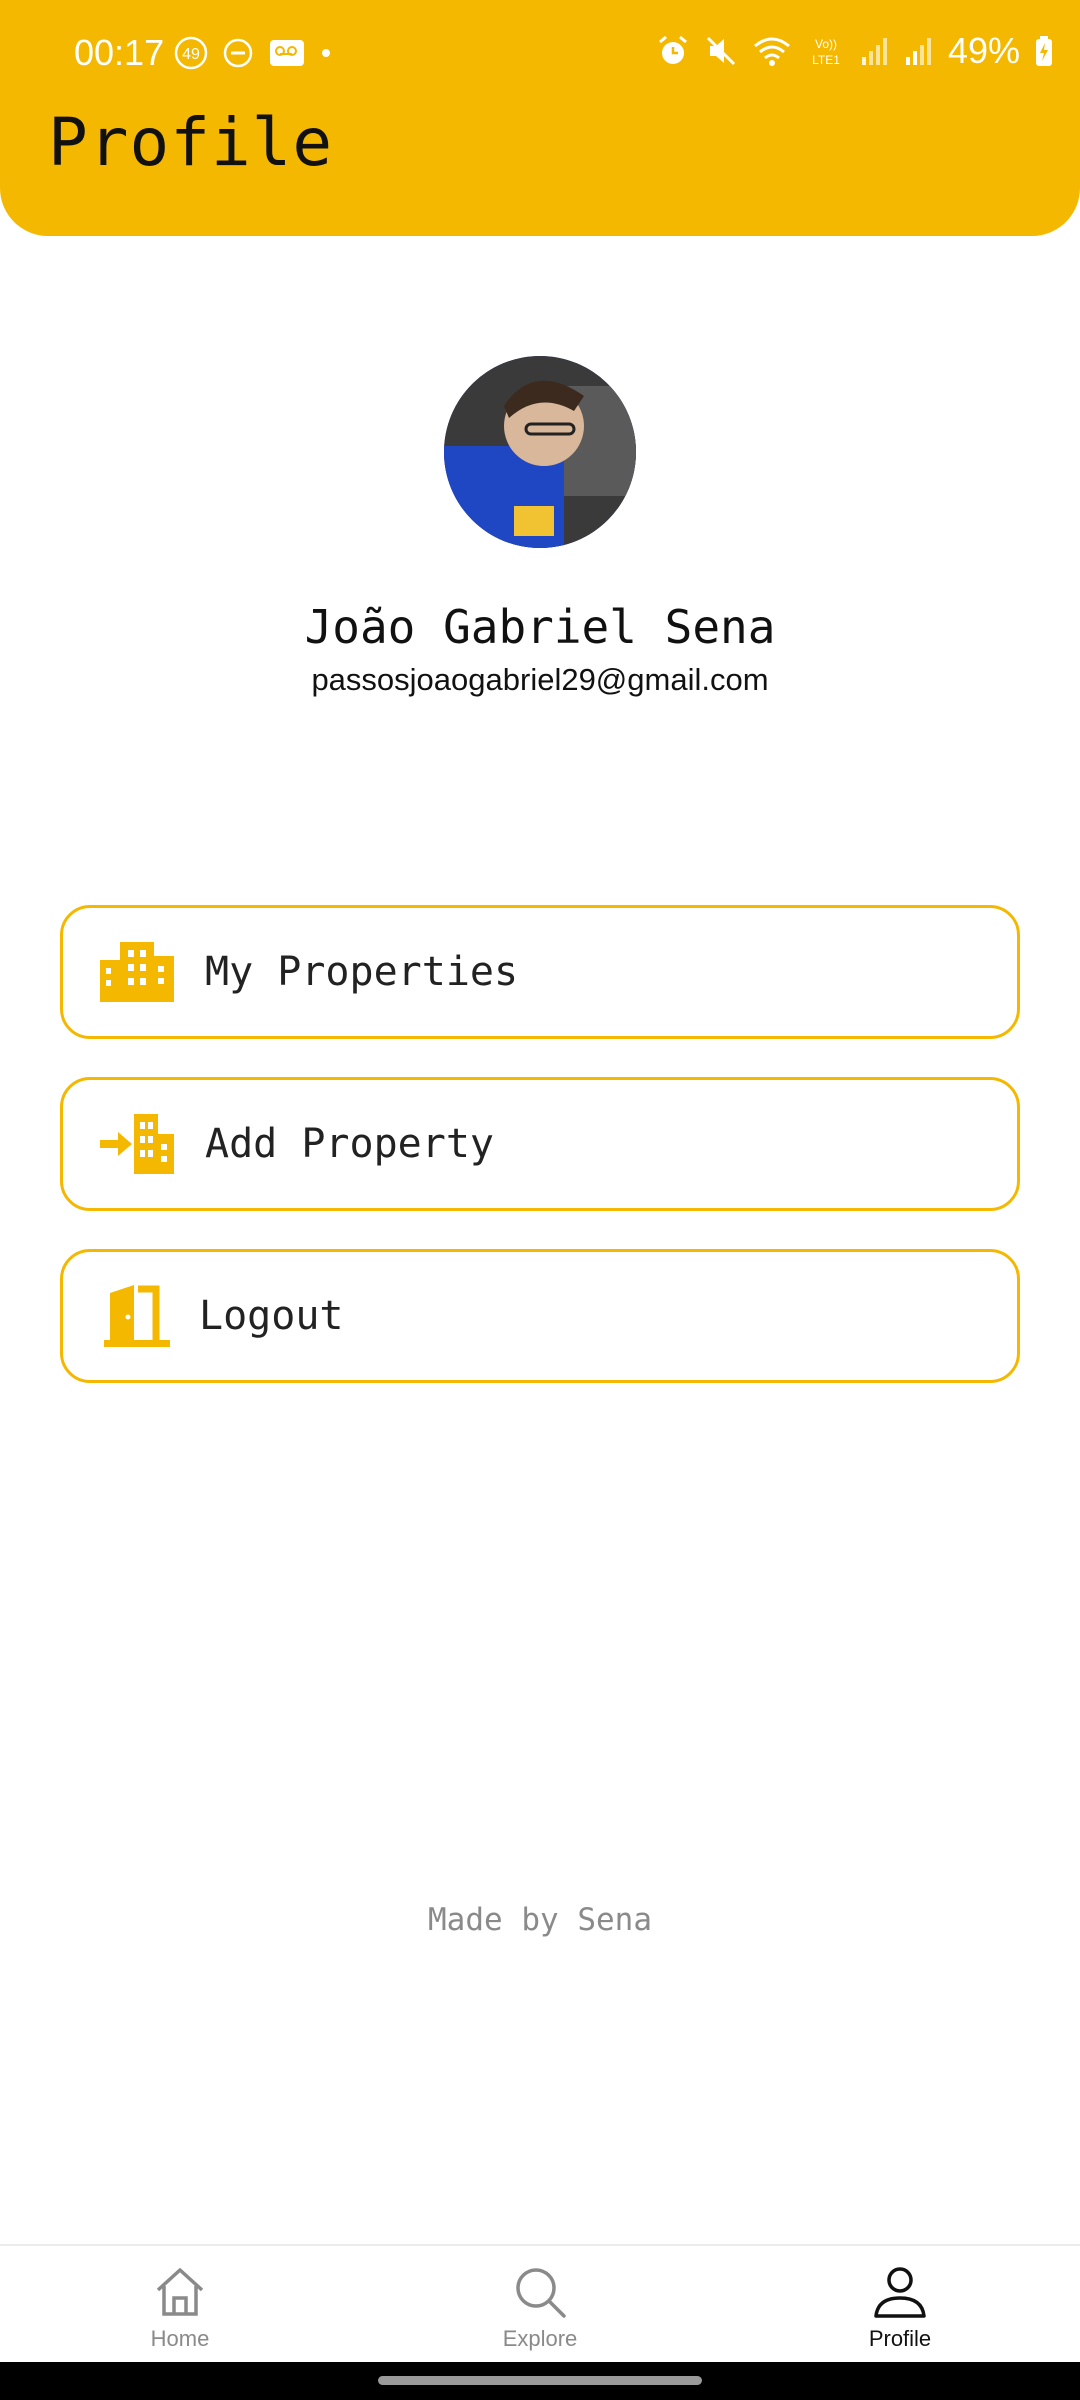 The width and height of the screenshot is (1080, 2400). I want to click on svg-text: 49, so click(191, 54).